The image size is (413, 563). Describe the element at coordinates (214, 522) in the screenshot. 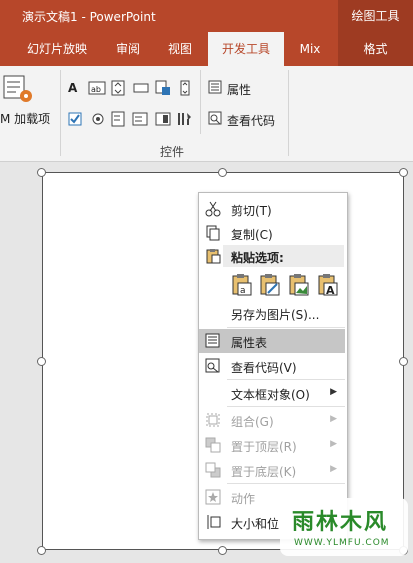

I see `size-position-icon` at that location.